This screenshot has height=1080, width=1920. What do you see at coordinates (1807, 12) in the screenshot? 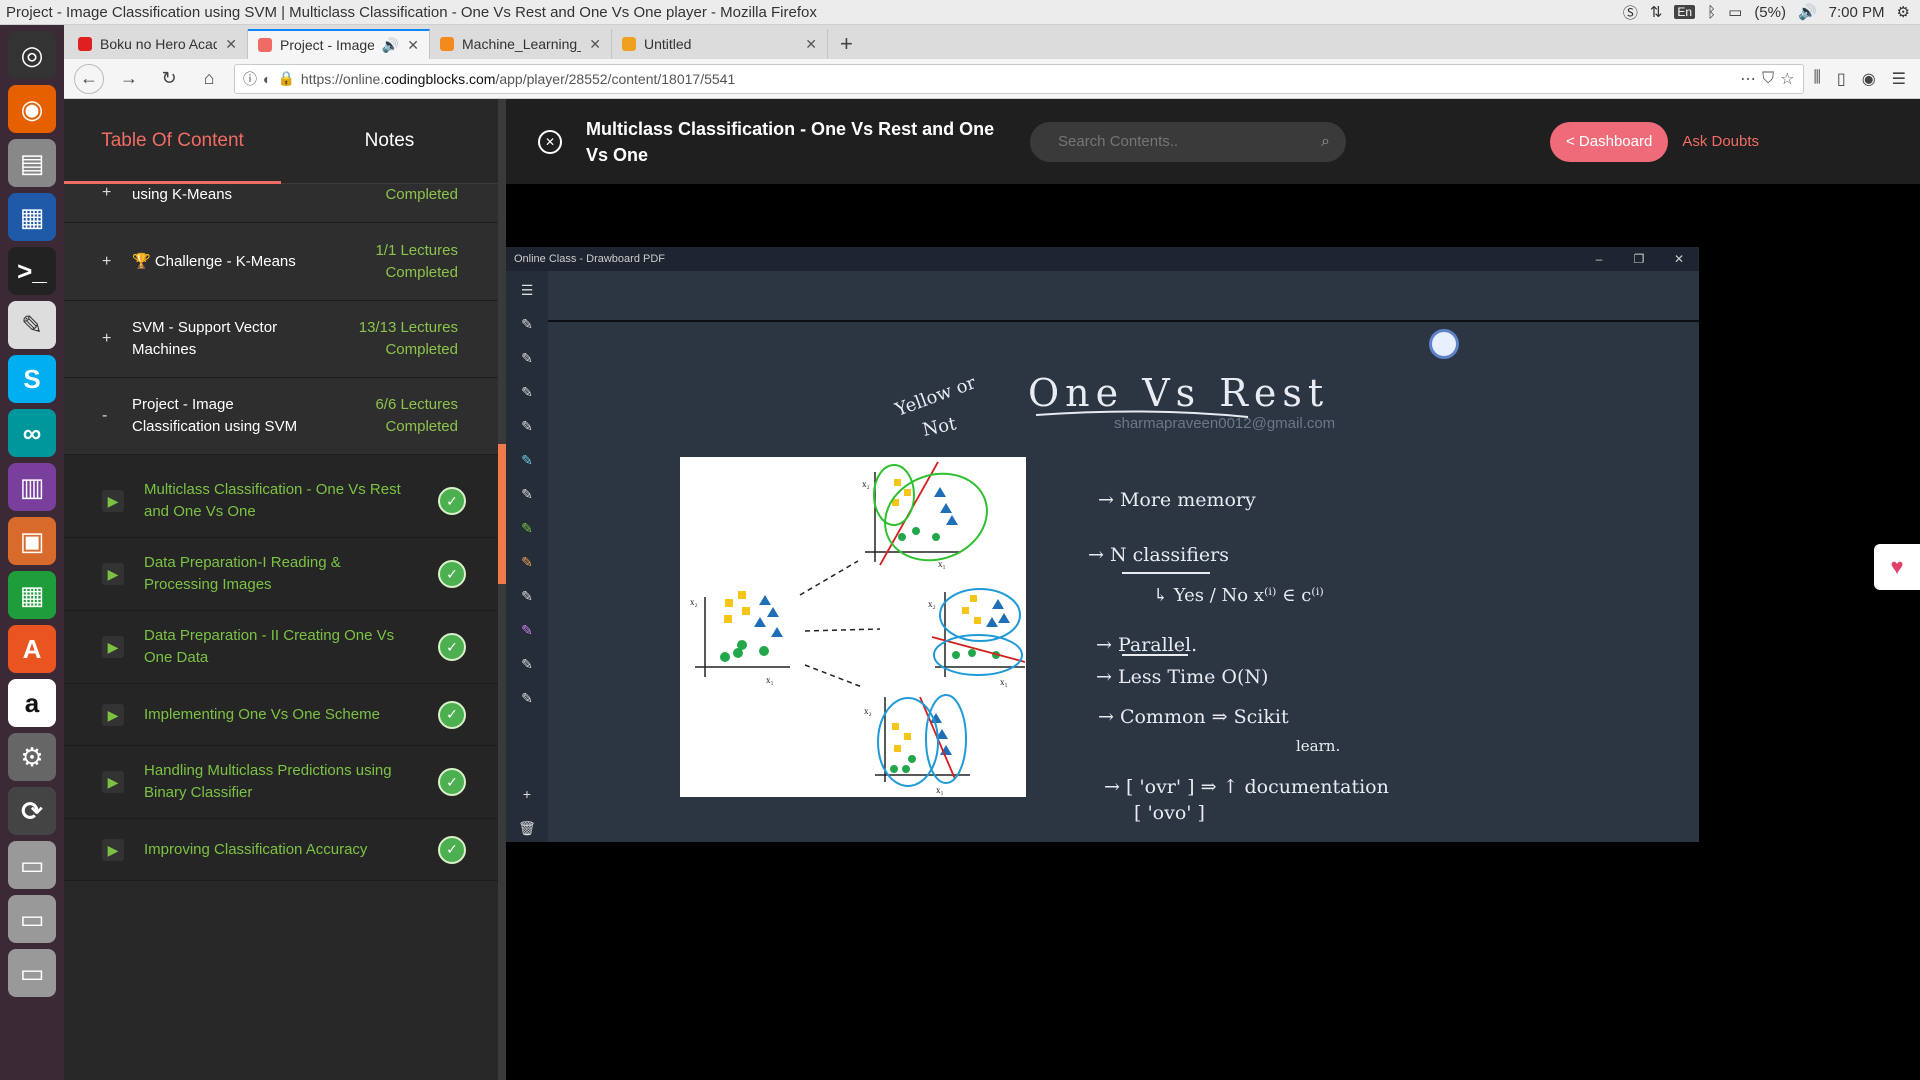
I see `volume-icon: 🔊` at bounding box center [1807, 12].